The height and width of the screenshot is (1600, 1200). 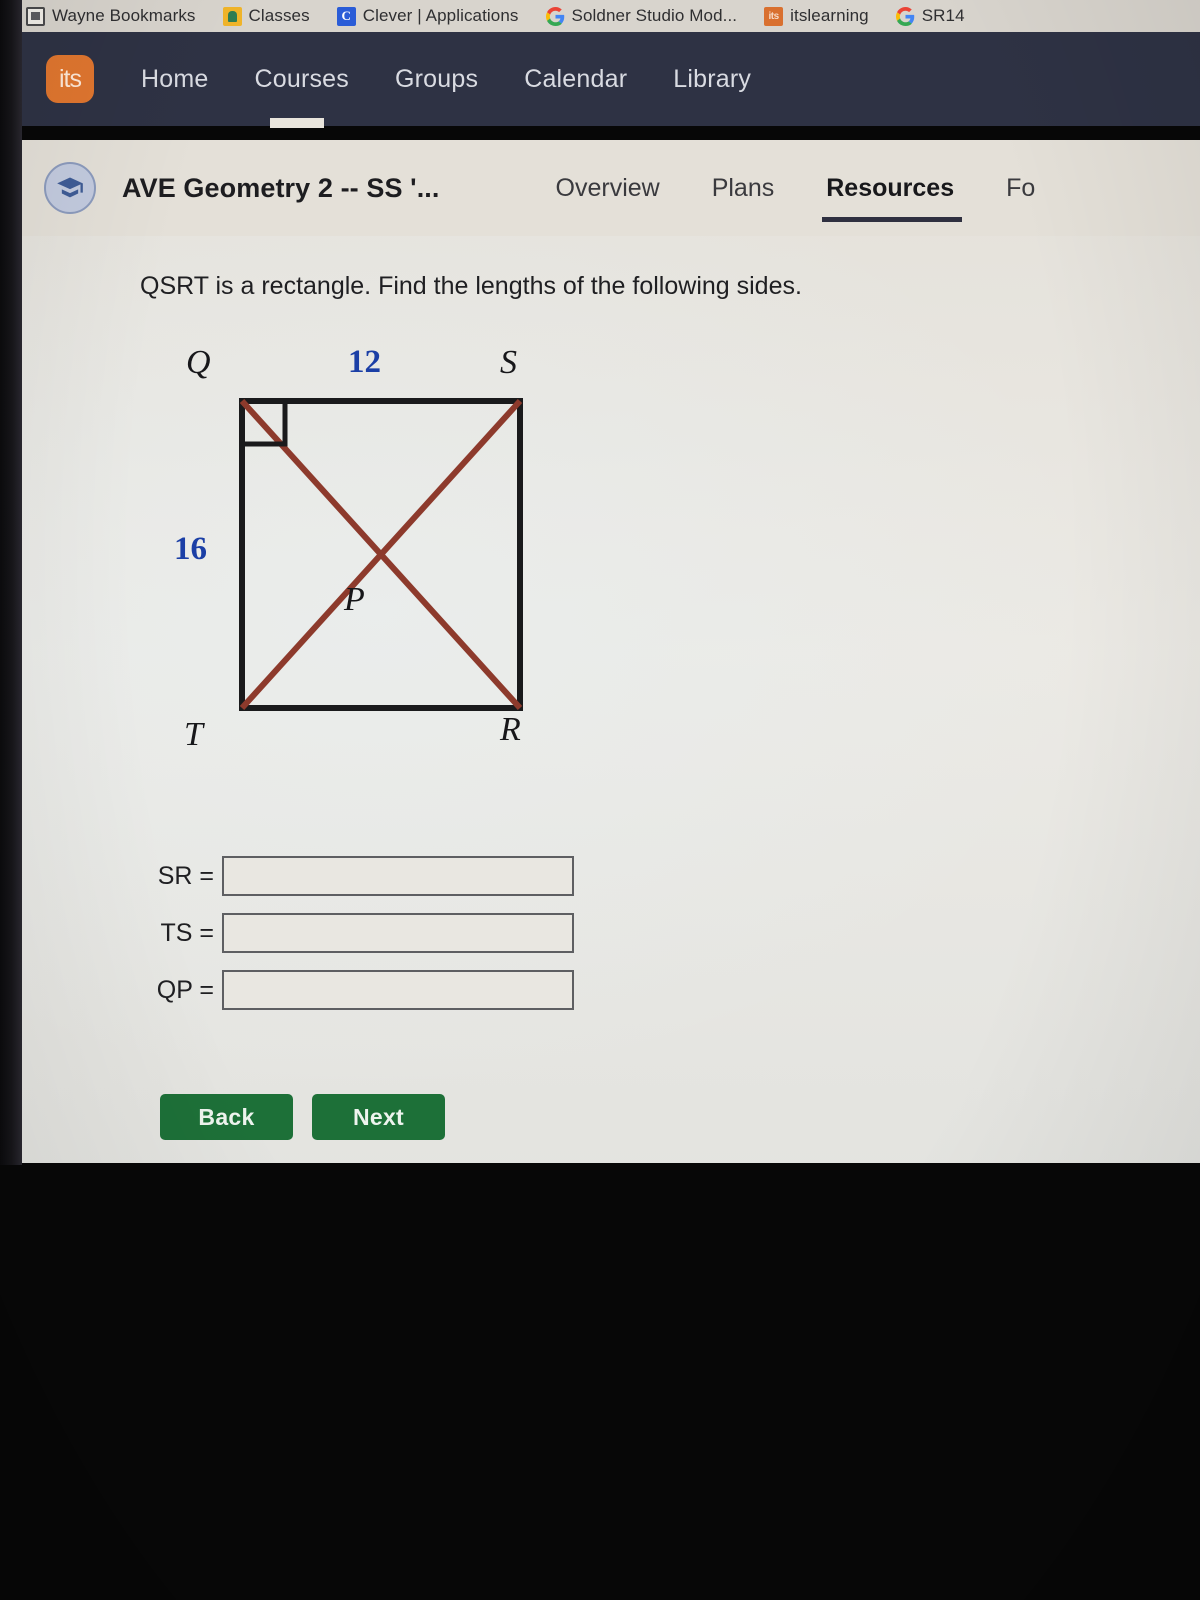 I want to click on bookmark-label: itslearning, so click(x=829, y=15).